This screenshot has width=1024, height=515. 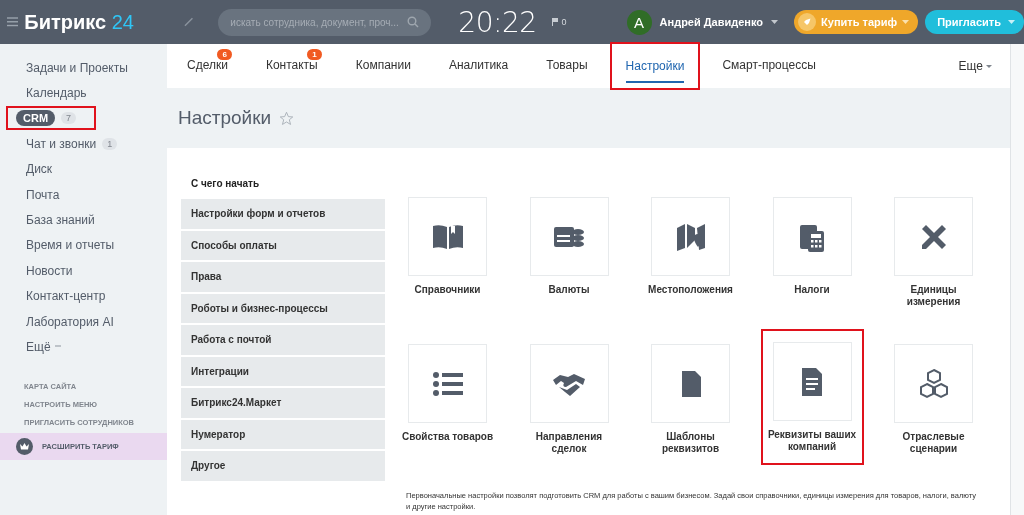 I want to click on settings-tile: Справочники, so click(x=447, y=256).